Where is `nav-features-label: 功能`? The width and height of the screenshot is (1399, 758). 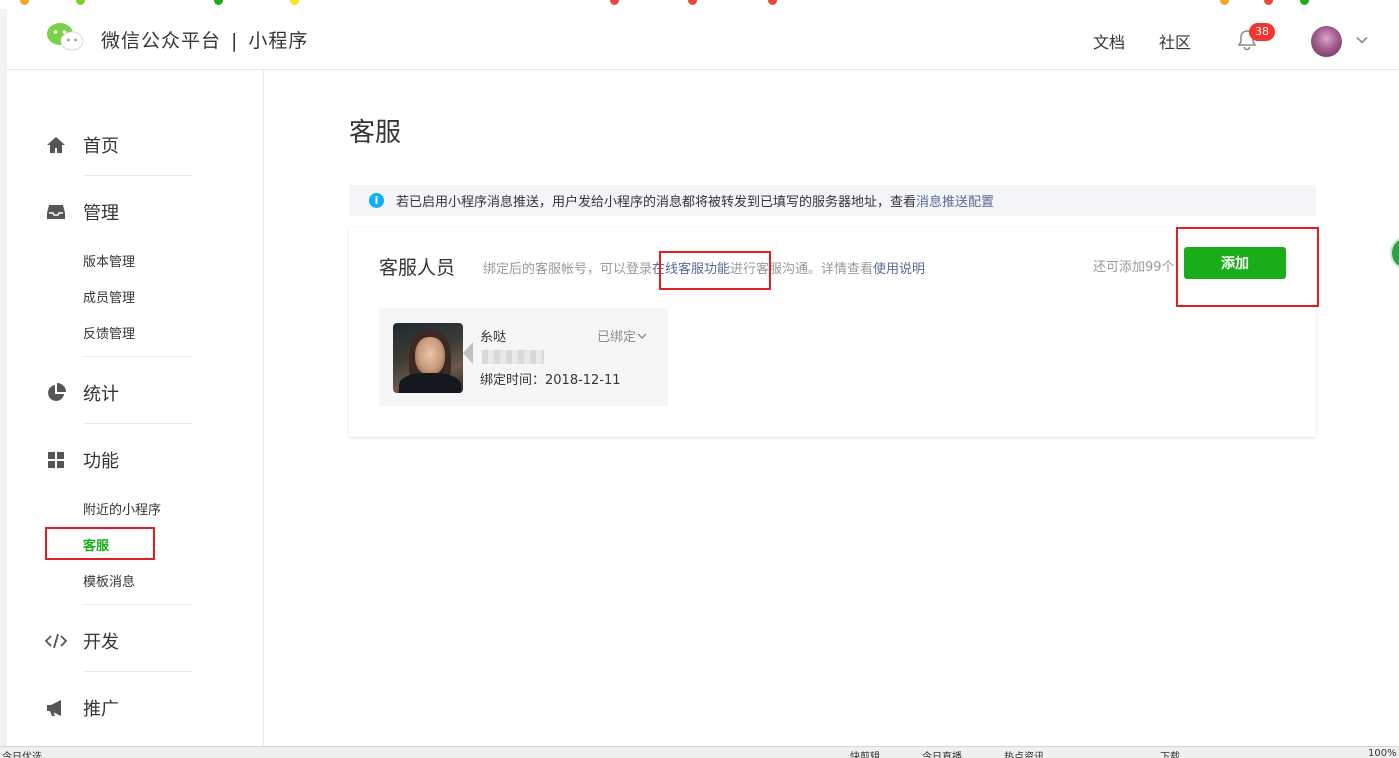
nav-features-label: 功能 is located at coordinates (101, 461).